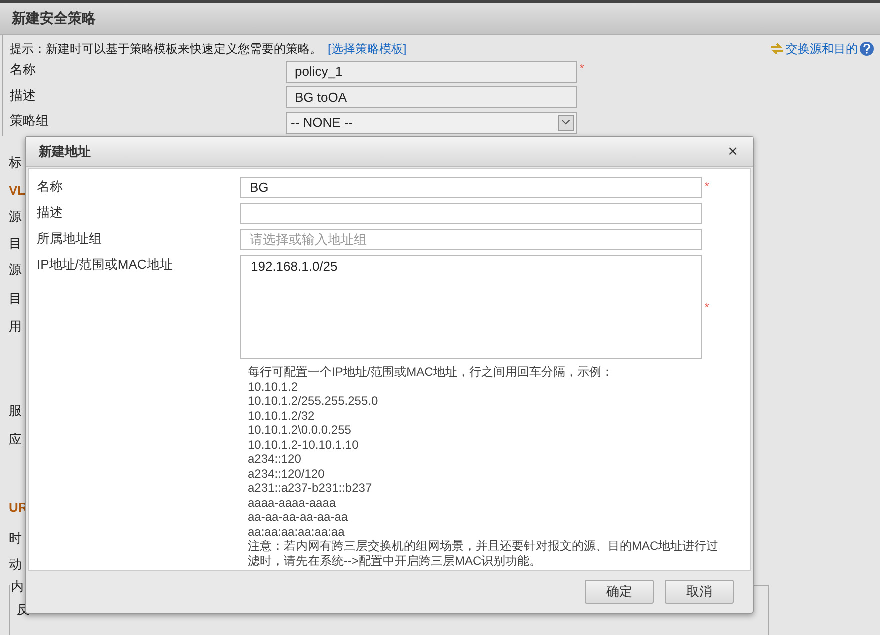 This screenshot has height=635, width=880. What do you see at coordinates (105, 265) in the screenshot?
I see `field-label: IP地址/范围或MAC地址` at bounding box center [105, 265].